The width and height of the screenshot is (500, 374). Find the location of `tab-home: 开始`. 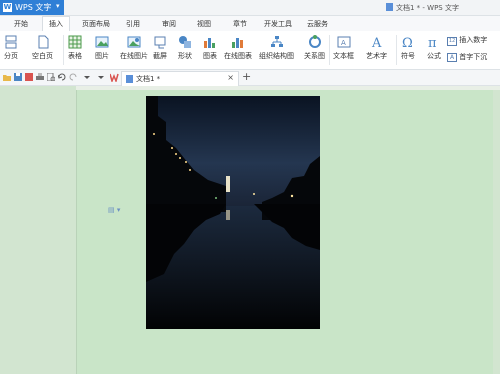

tab-home: 开始 is located at coordinates (21, 24).